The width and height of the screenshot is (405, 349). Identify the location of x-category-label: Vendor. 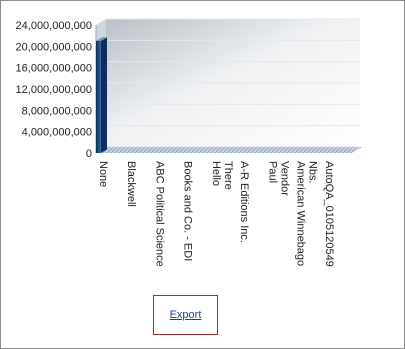
(284, 178).